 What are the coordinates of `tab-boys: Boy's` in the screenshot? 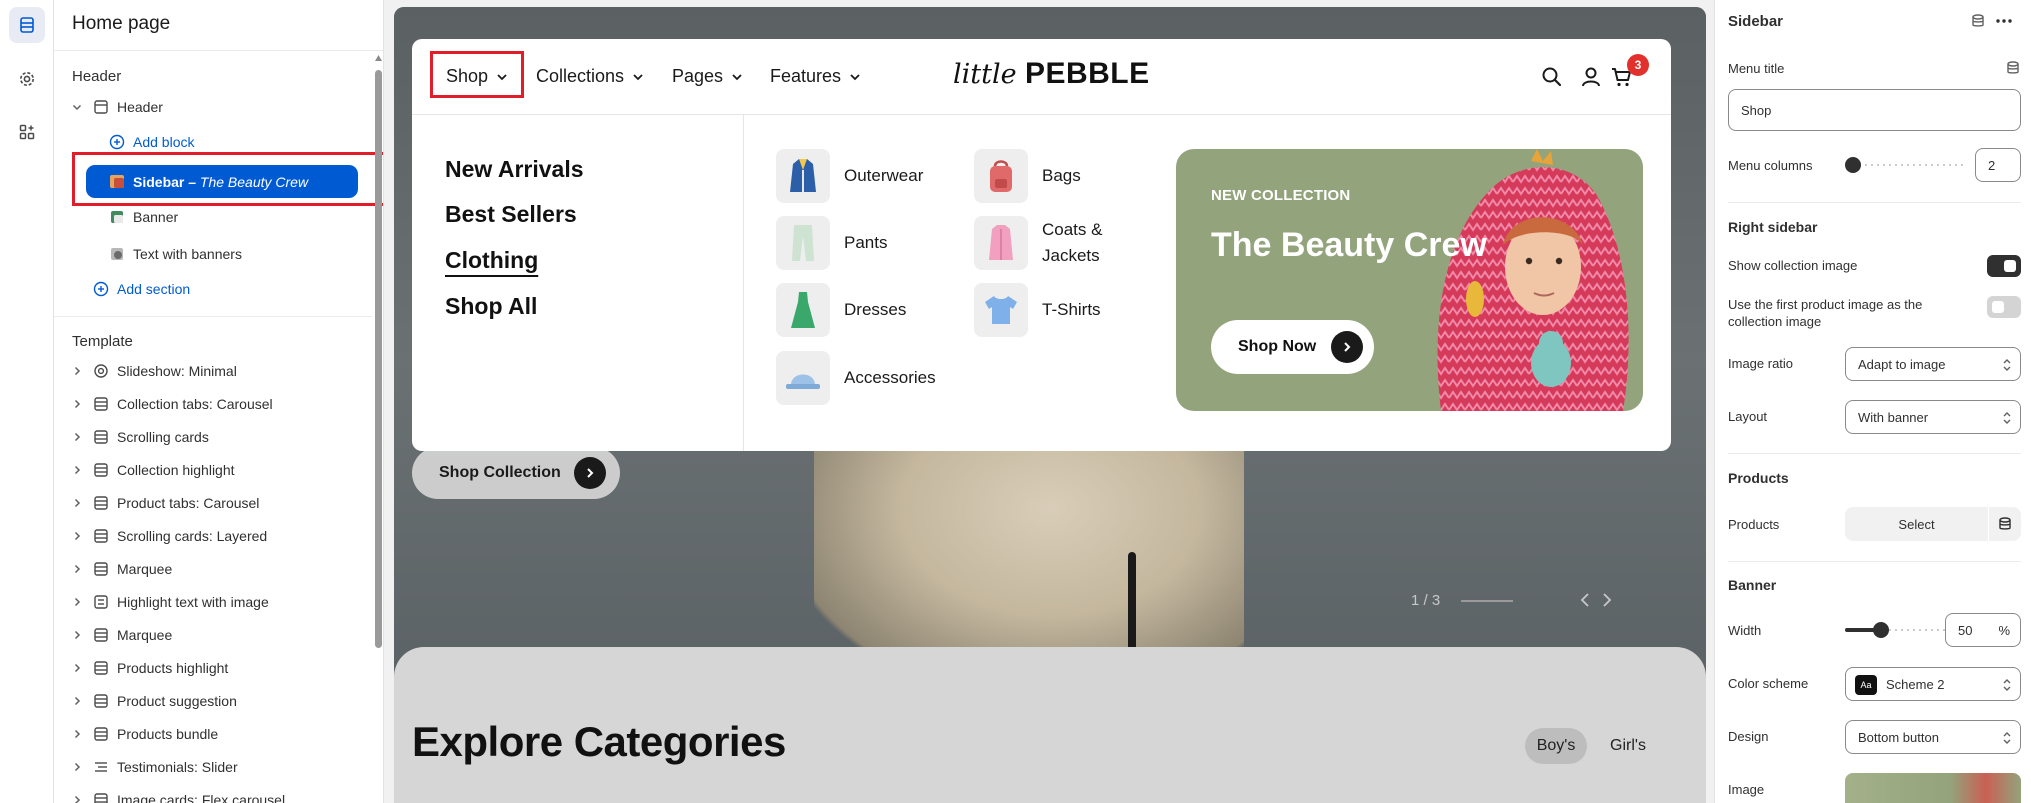 It's located at (1556, 746).